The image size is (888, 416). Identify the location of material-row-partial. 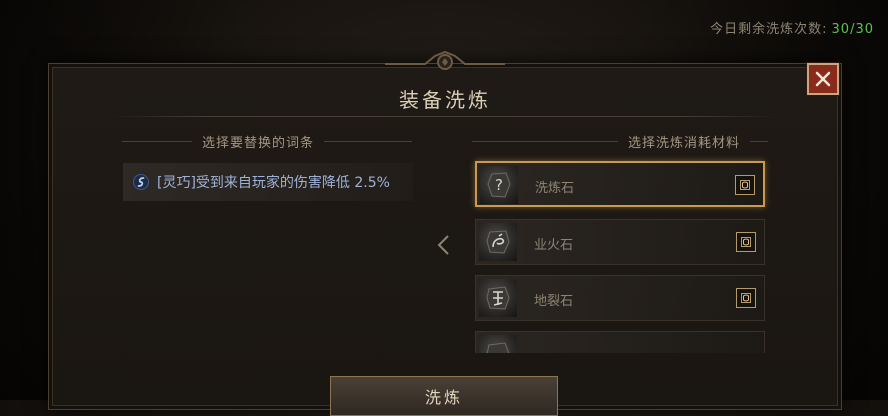
(620, 342).